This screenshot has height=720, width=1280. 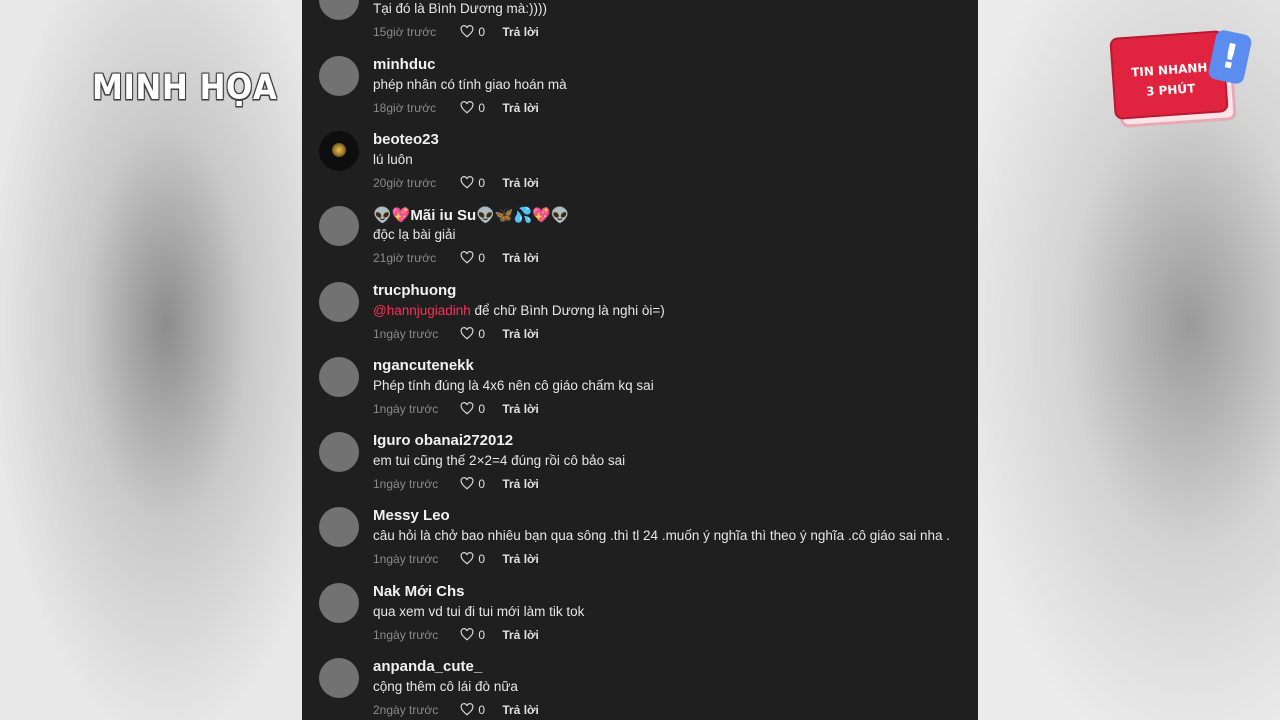 I want to click on comment-username: Nak Mới Chs, so click(x=419, y=591).